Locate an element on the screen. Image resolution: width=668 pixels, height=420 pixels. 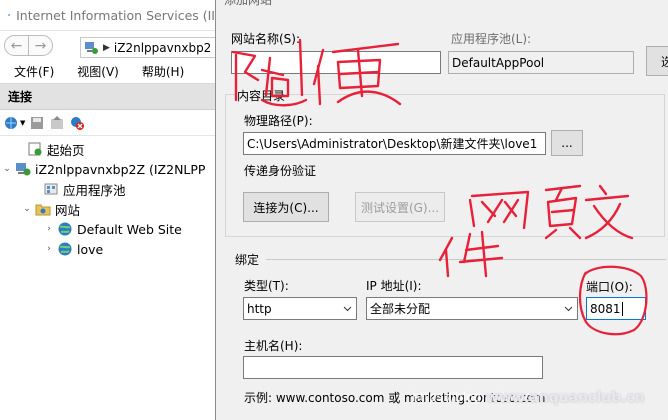
menu-bar: 文件(F) 视图(V) 帮助(H) is located at coordinates (107, 72).